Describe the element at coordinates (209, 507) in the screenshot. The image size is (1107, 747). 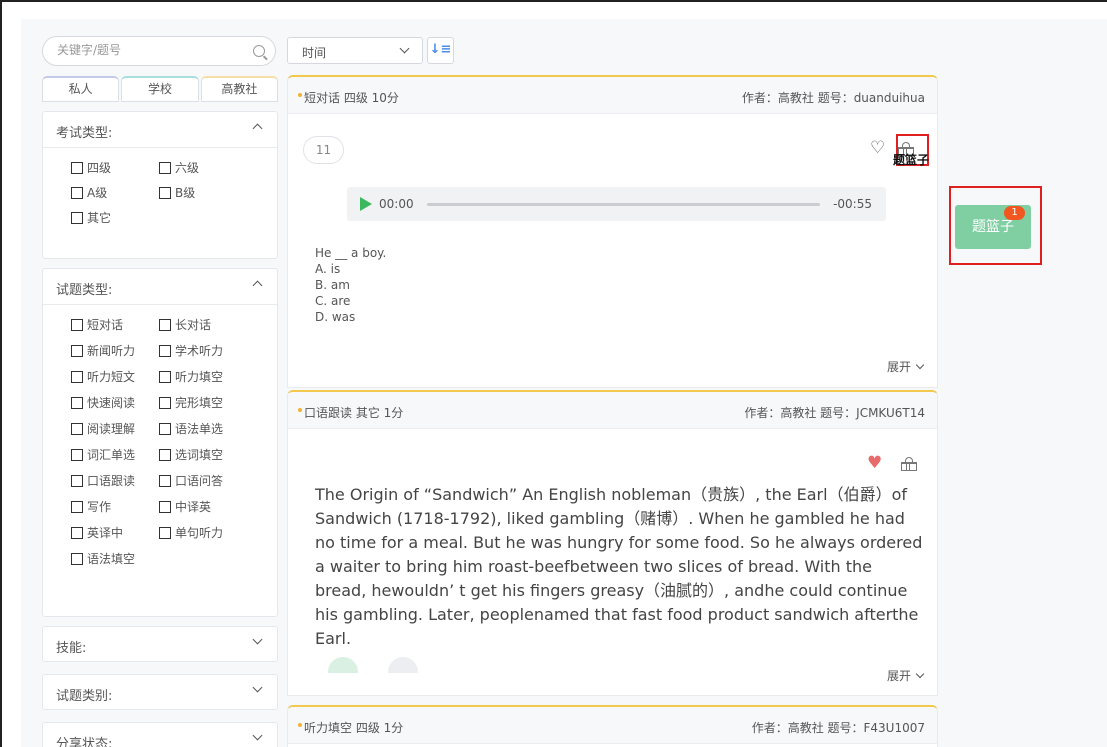
I see `checkbox-question-type: 中译英` at that location.